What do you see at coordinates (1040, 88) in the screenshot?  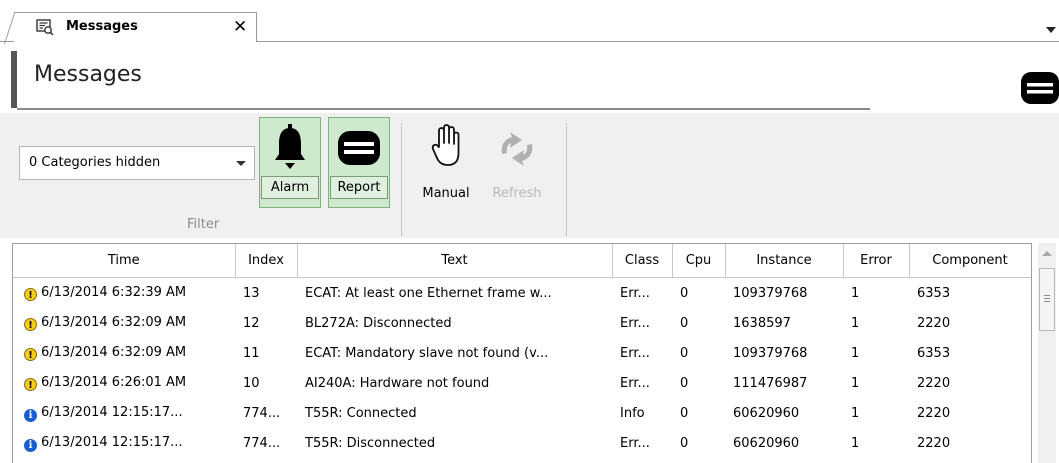 I see `menu-icon` at bounding box center [1040, 88].